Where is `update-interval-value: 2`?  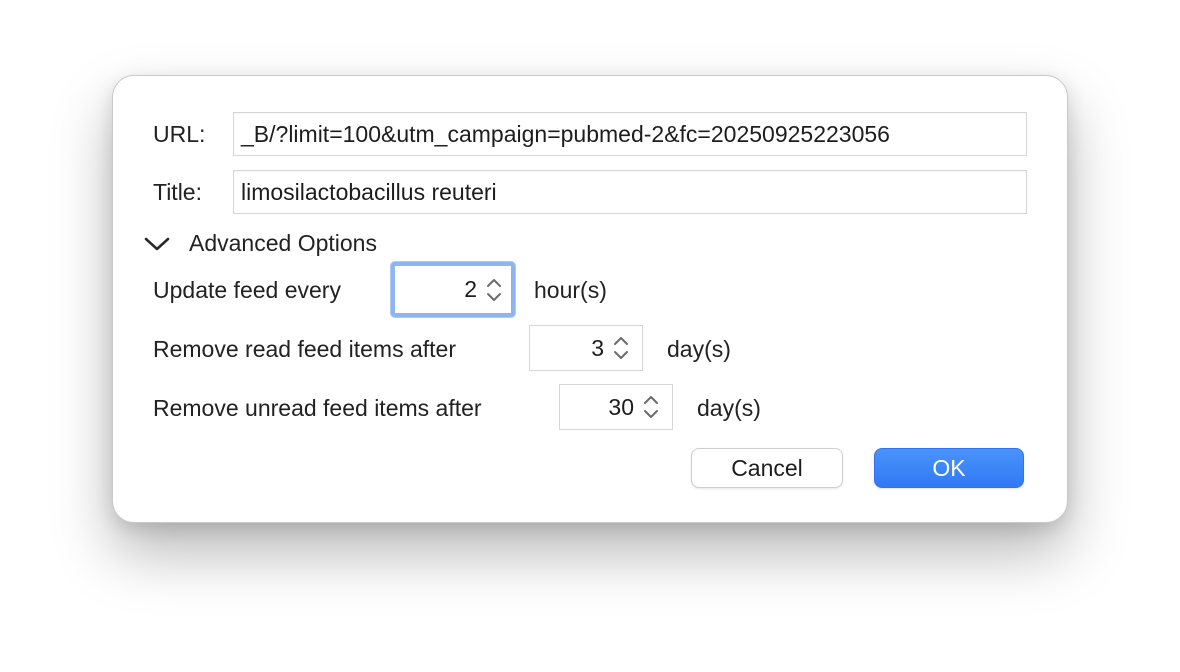
update-interval-value: 2 is located at coordinates (470, 289).